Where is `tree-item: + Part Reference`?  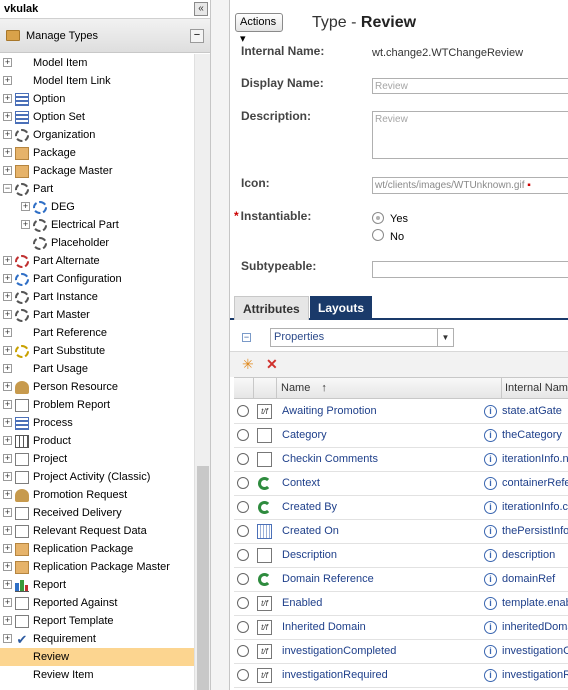
tree-item: + Part Reference is located at coordinates (97, 333).